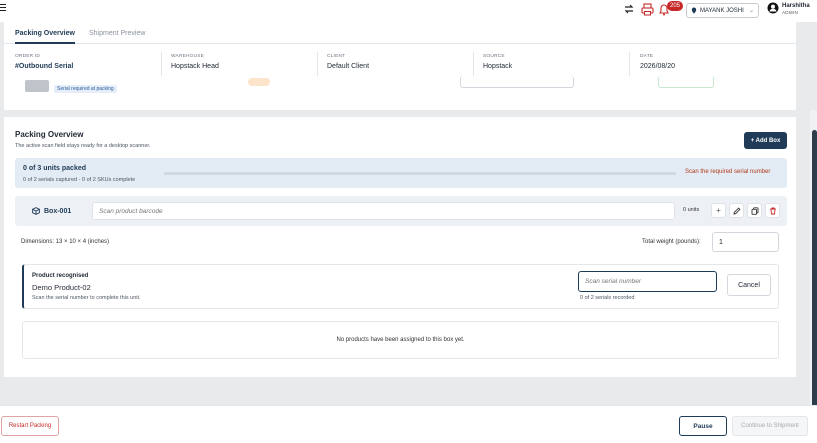 This screenshot has width=817, height=443. What do you see at coordinates (751, 11) in the screenshot?
I see `chevron-down-icon: ⌄` at bounding box center [751, 11].